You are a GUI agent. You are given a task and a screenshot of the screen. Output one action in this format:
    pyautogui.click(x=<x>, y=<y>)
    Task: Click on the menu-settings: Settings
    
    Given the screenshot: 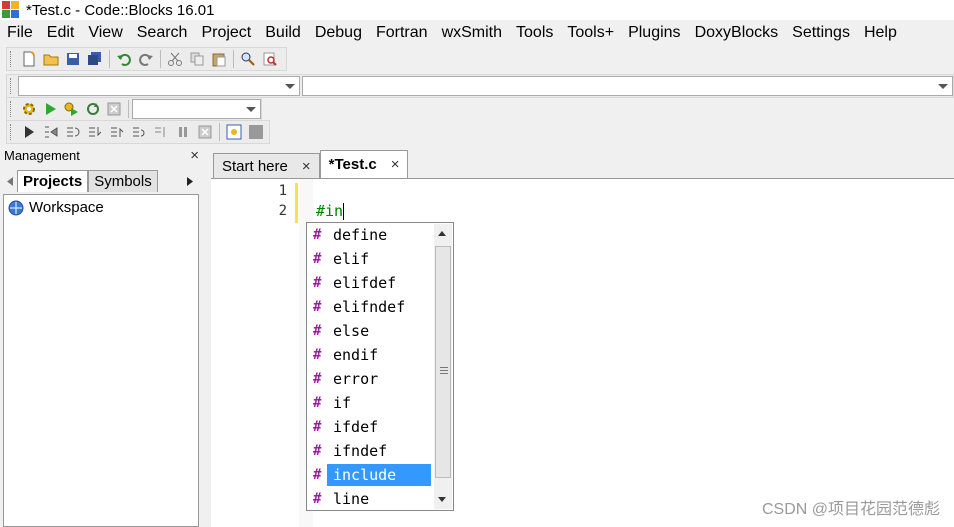 What is the action you would take?
    pyautogui.click(x=821, y=33)
    